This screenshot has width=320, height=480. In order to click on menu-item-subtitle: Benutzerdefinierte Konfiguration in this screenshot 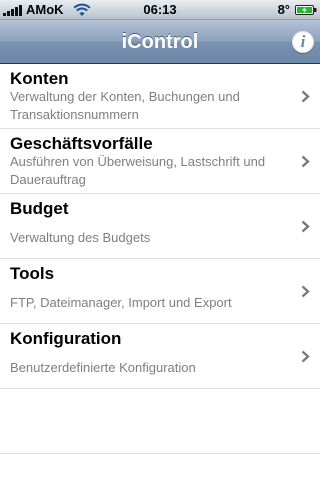, I will do `click(103, 367)`.